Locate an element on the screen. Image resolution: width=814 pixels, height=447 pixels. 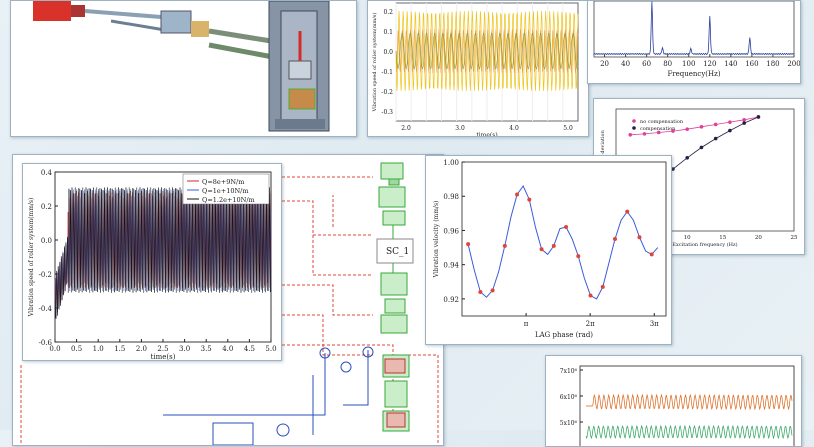
x-tick-label: 80 is located at coordinates (667, 64).